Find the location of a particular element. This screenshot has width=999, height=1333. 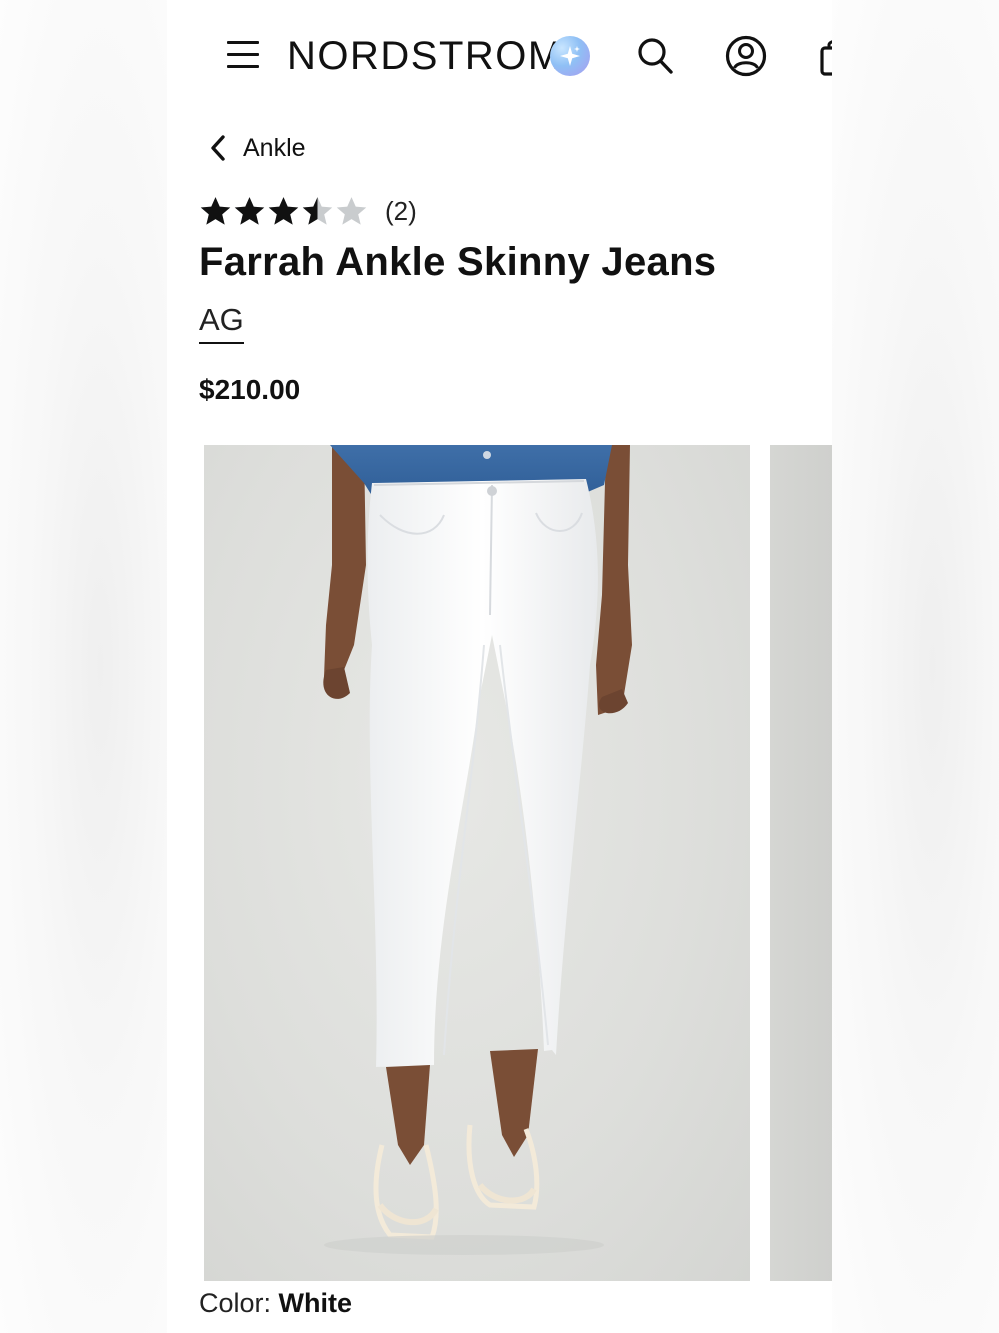

product-rating: (2) is located at coordinates (308, 211).